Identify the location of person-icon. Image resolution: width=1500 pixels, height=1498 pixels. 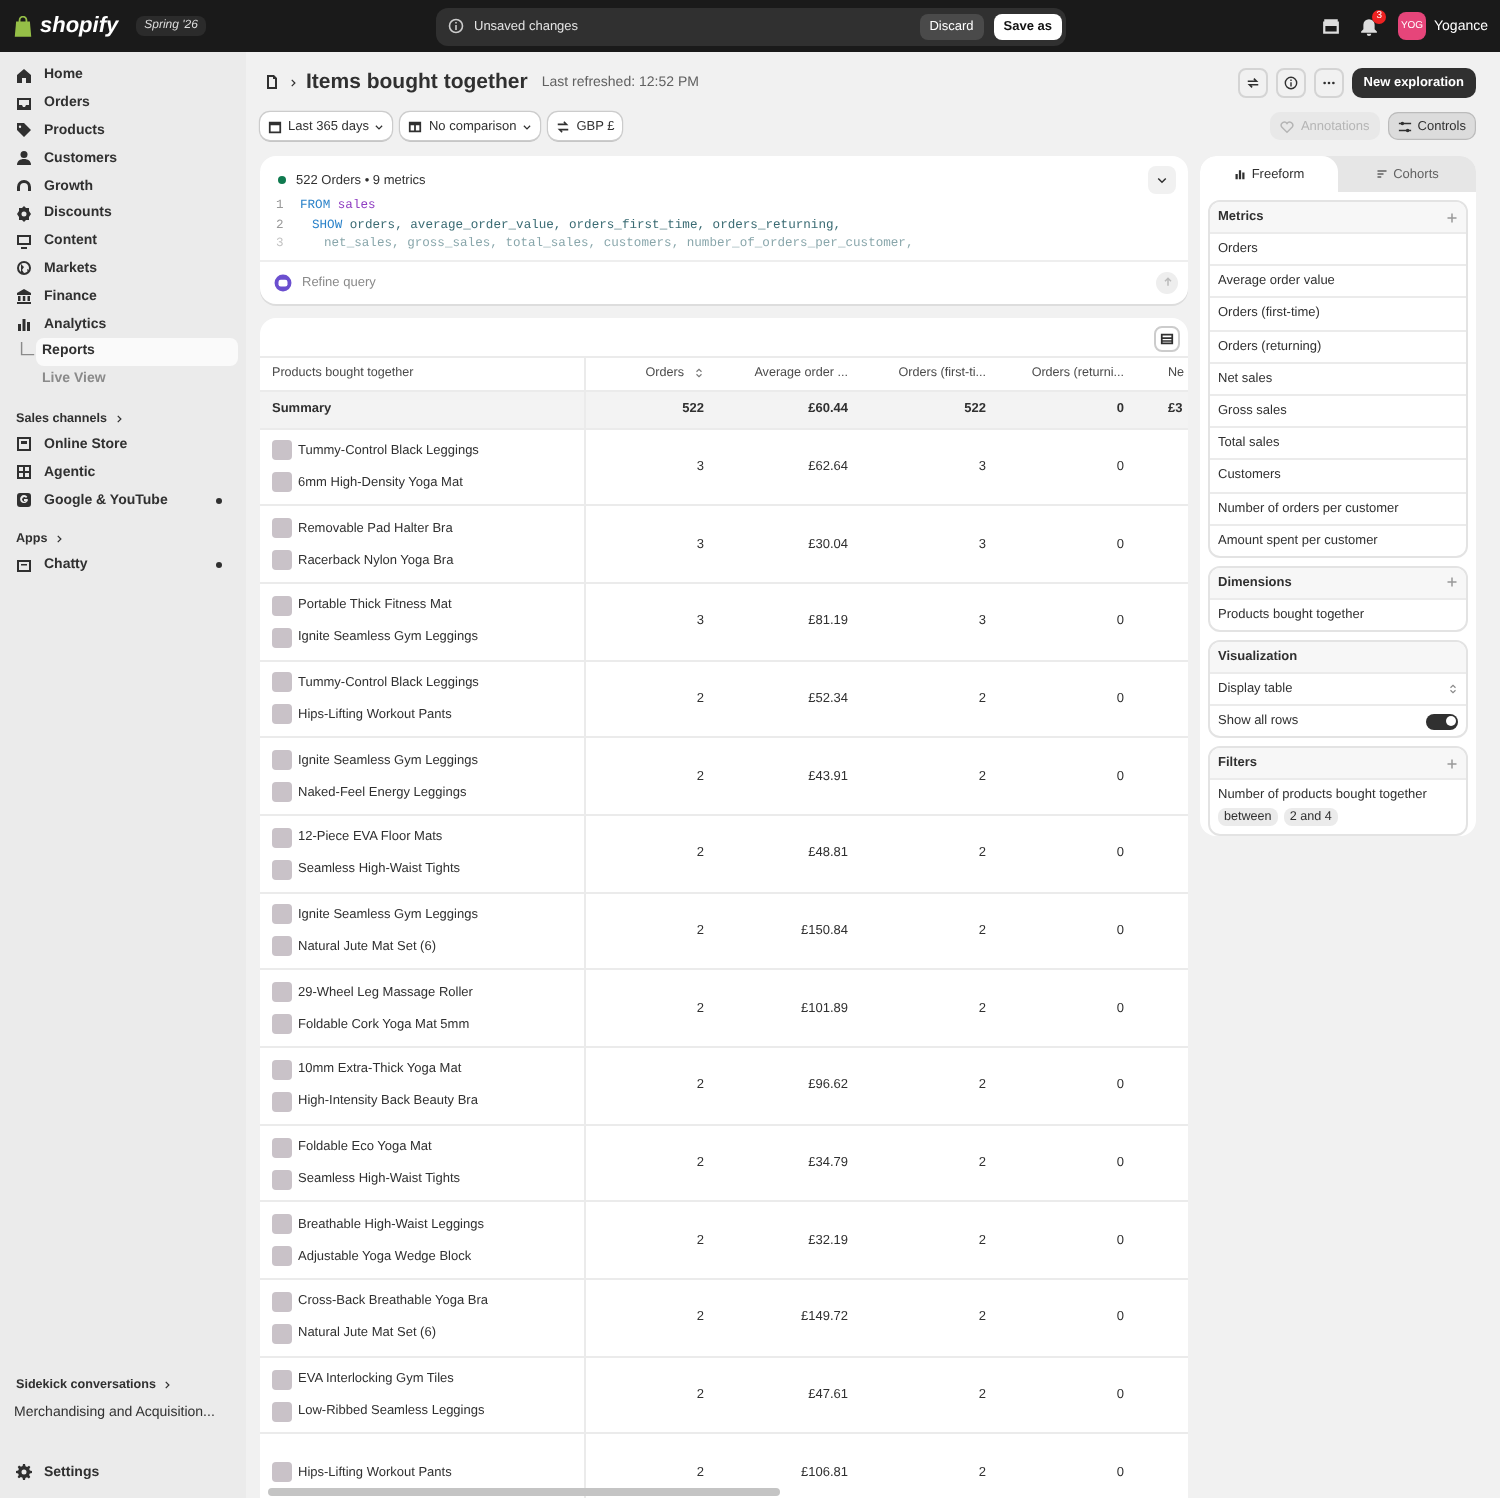
(24, 158).